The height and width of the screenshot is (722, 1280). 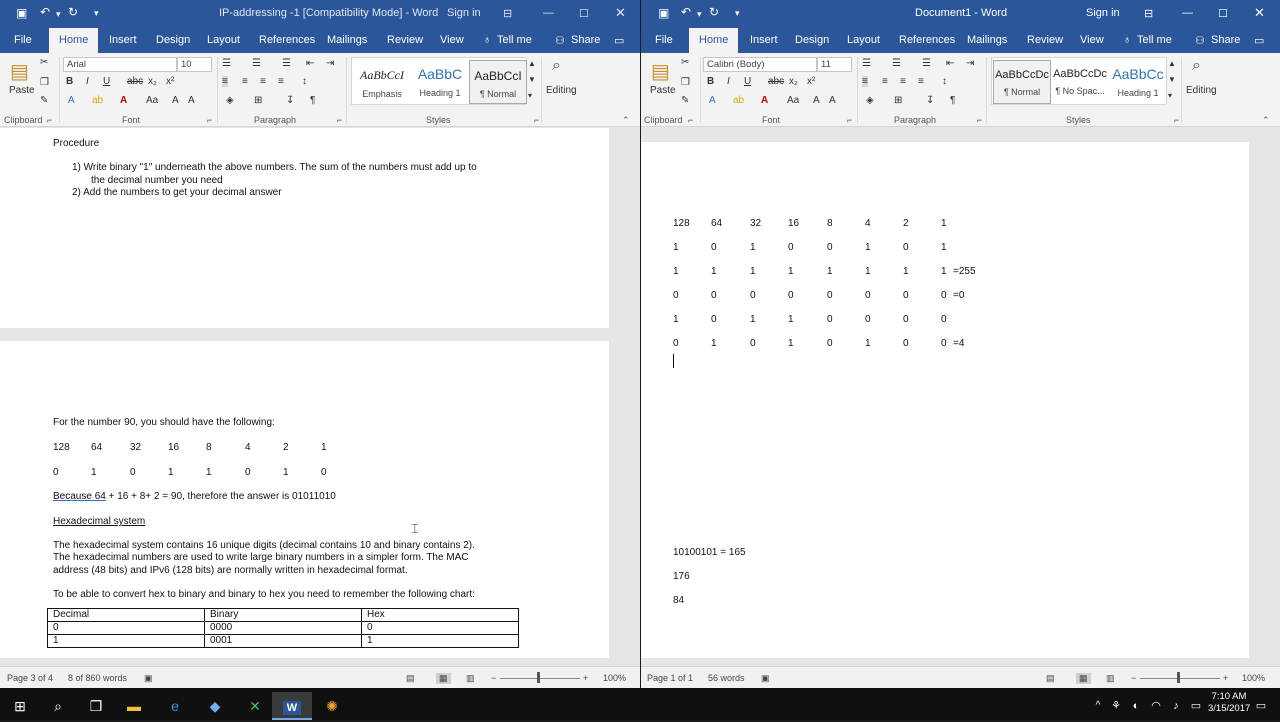 What do you see at coordinates (1259, 40) in the screenshot?
I see `comment-icon: ▭` at bounding box center [1259, 40].